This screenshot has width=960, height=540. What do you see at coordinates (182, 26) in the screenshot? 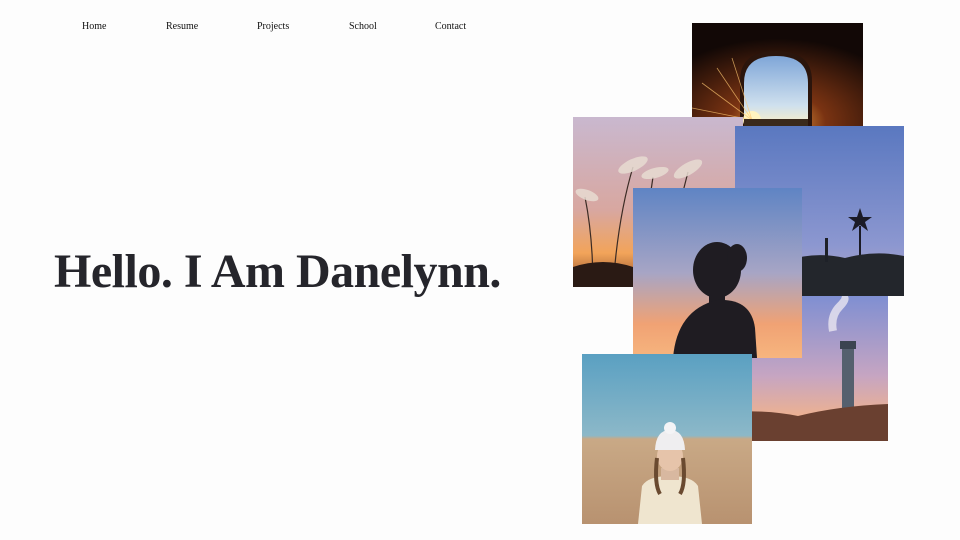
I see `nav-resume: Resume` at bounding box center [182, 26].